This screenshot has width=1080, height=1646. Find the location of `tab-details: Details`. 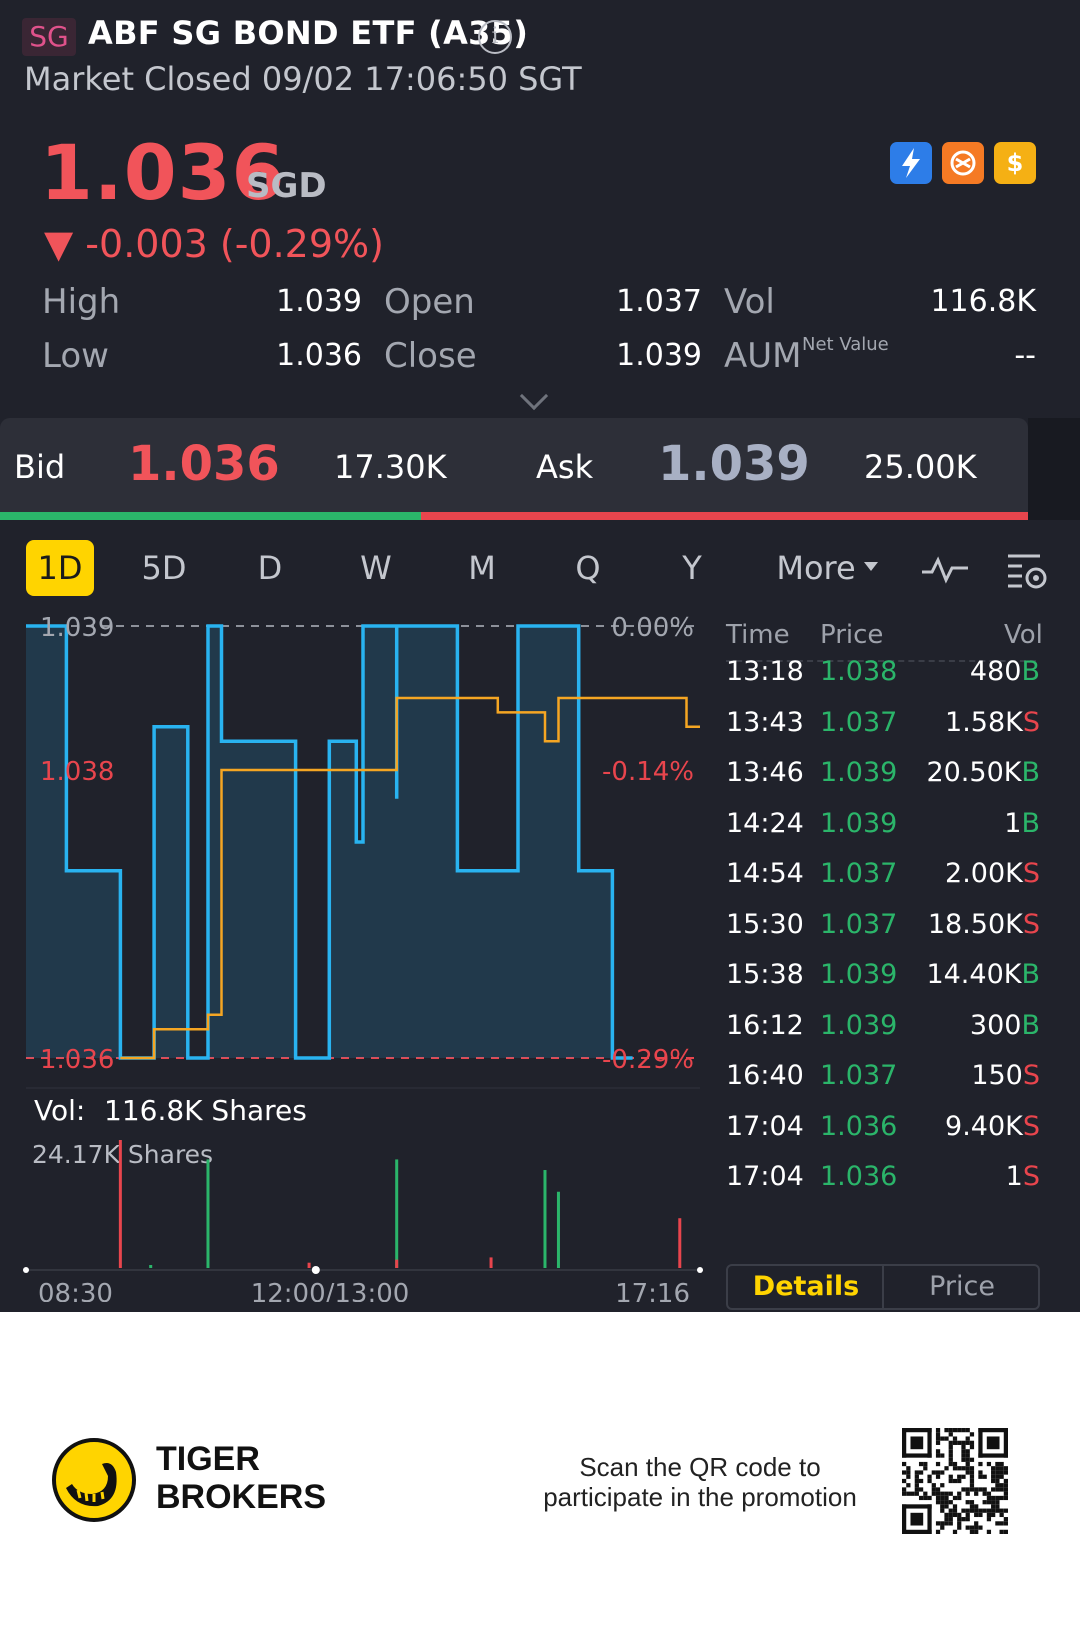

tab-details: Details is located at coordinates (806, 1287).